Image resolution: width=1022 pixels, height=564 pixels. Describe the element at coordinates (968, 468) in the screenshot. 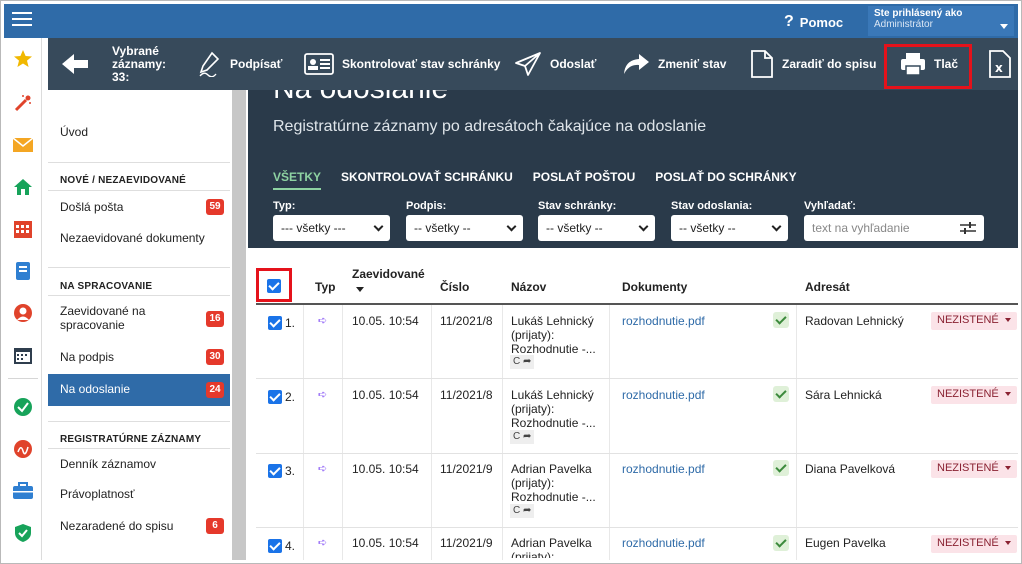

I see `status-label: NEZISTENÉ` at that location.